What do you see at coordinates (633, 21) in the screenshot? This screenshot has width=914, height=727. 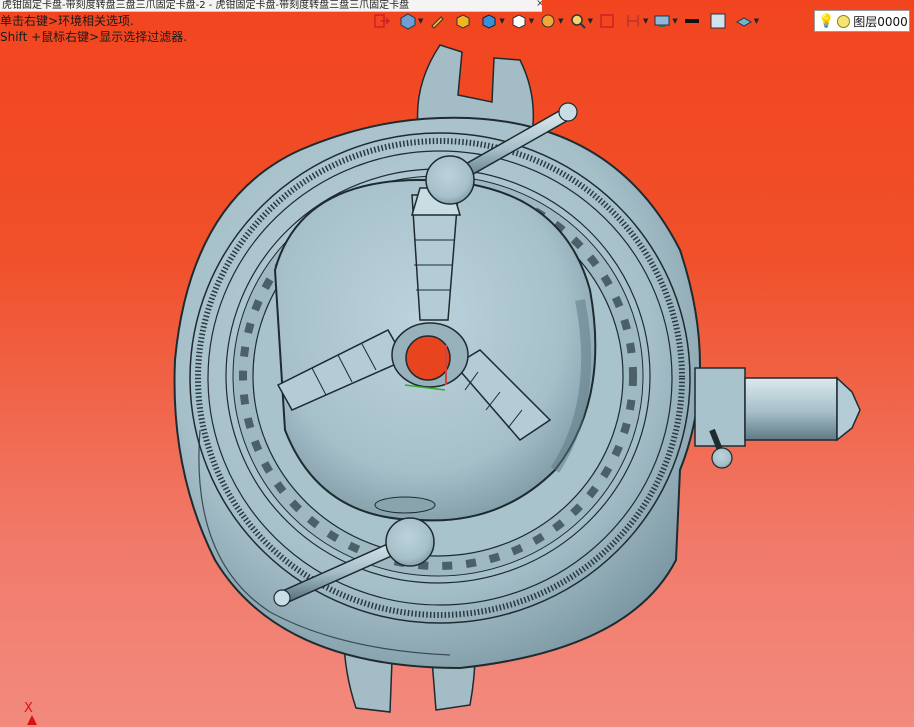 I see `dimension-icon` at bounding box center [633, 21].